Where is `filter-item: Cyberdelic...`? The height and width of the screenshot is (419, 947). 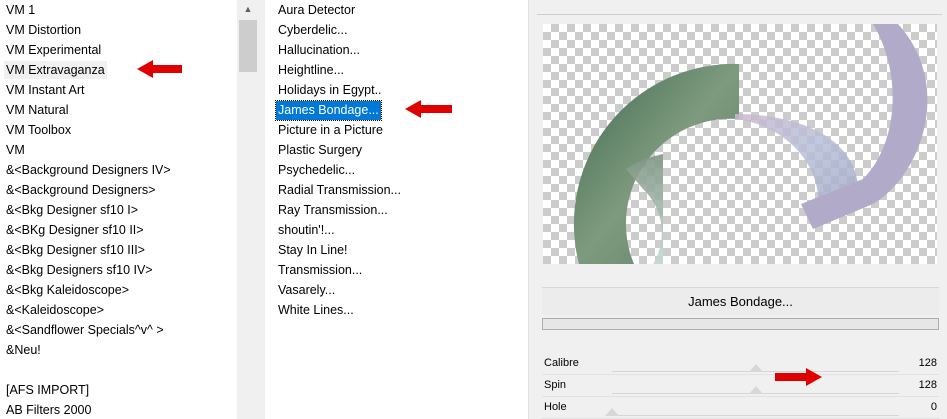
filter-item: Cyberdelic... is located at coordinates (312, 30).